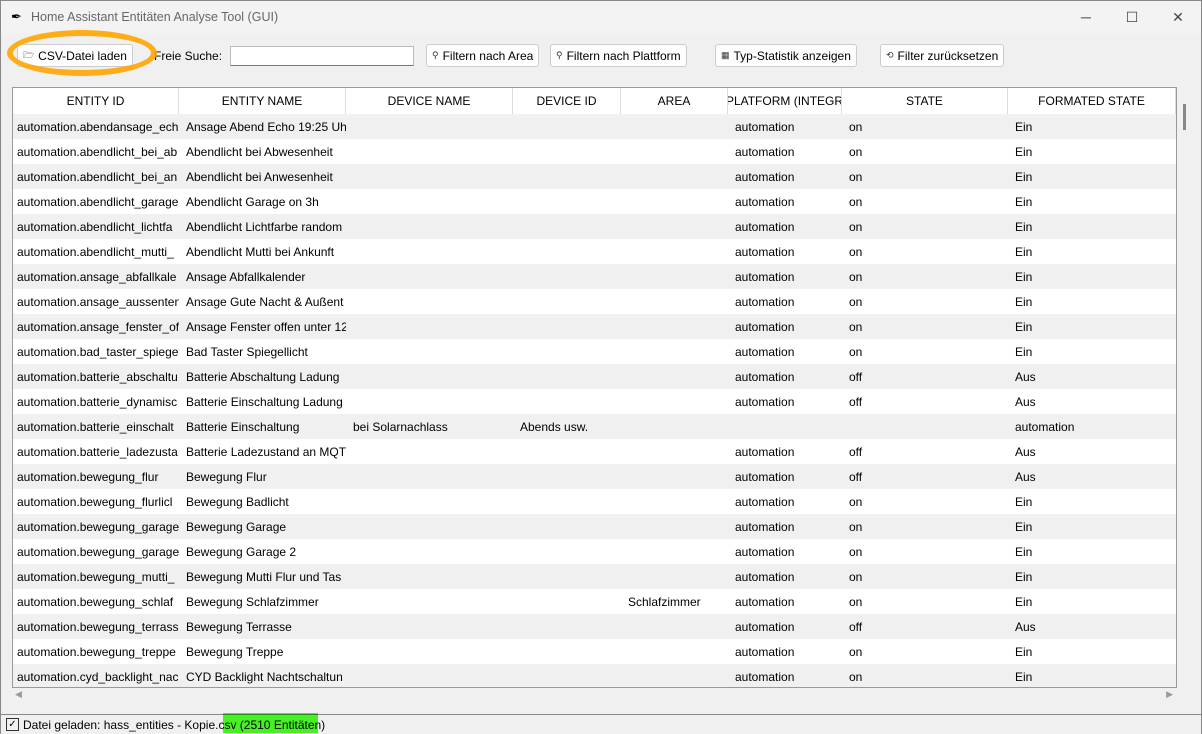  Describe the element at coordinates (674, 101) in the screenshot. I see `column-header: AREA` at that location.